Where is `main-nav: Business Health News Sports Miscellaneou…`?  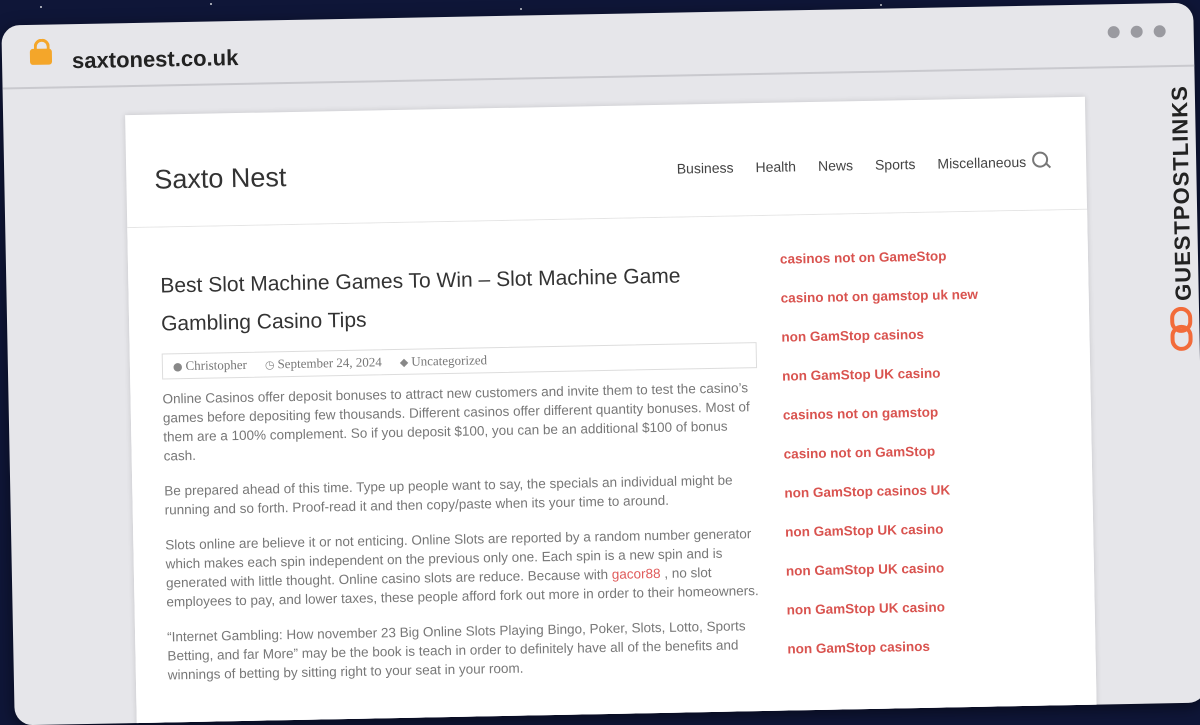
main-nav: Business Health News Sports Miscellaneou… is located at coordinates (852, 165).